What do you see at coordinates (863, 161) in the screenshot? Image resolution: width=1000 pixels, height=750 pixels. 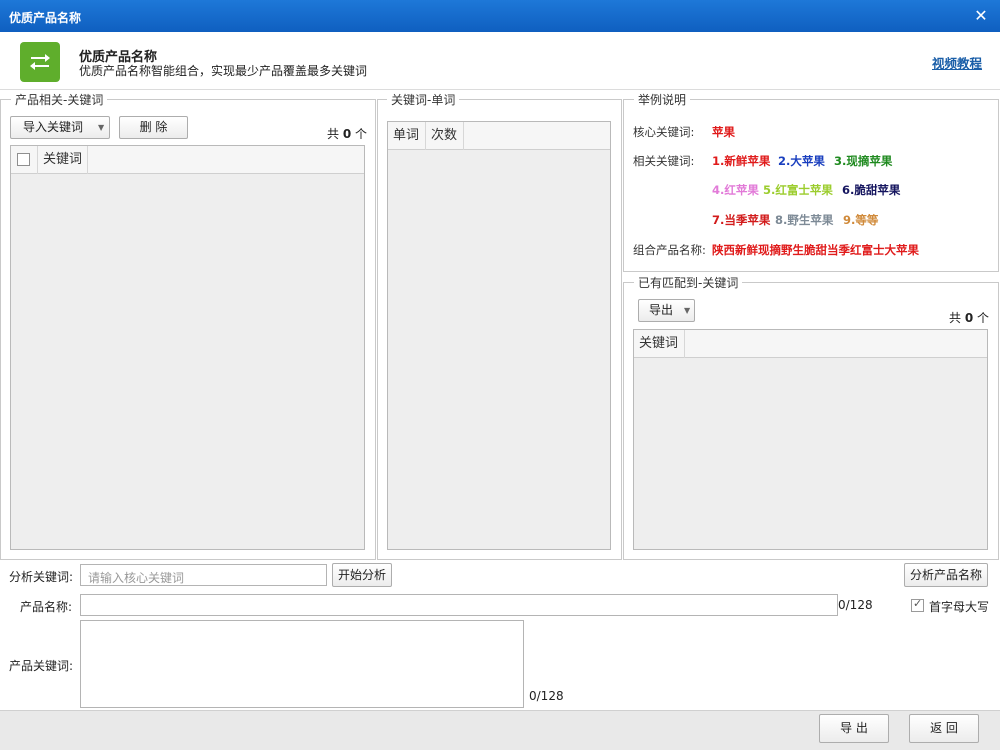 I see `example-item-3: 3.现摘苹果` at bounding box center [863, 161].